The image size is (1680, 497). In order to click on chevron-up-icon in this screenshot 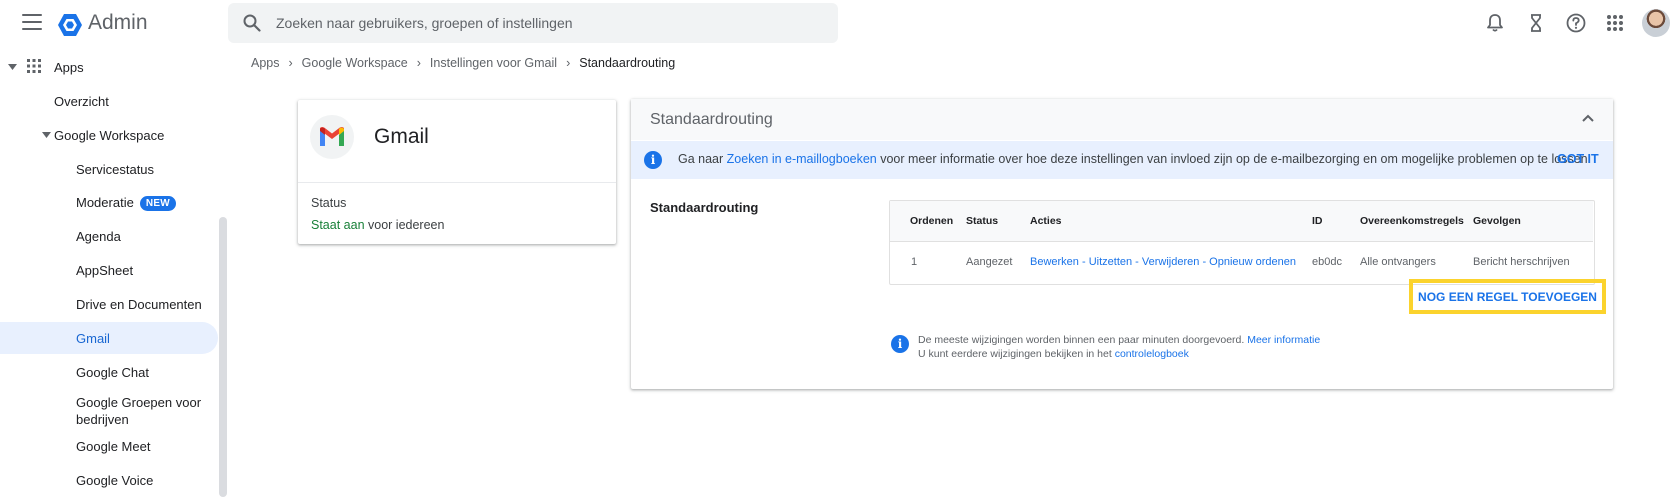, I will do `click(1588, 118)`.